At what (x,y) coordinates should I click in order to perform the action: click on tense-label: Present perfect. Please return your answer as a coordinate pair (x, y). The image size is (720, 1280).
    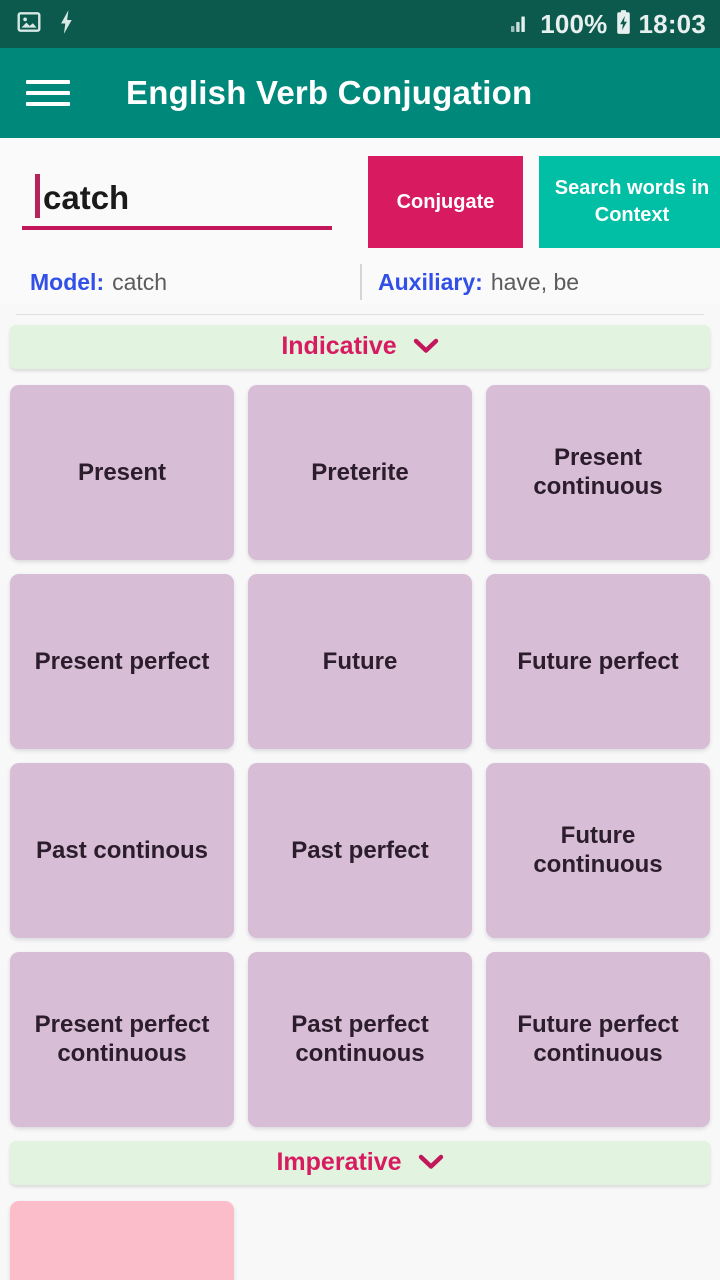
    Looking at the image, I should click on (122, 661).